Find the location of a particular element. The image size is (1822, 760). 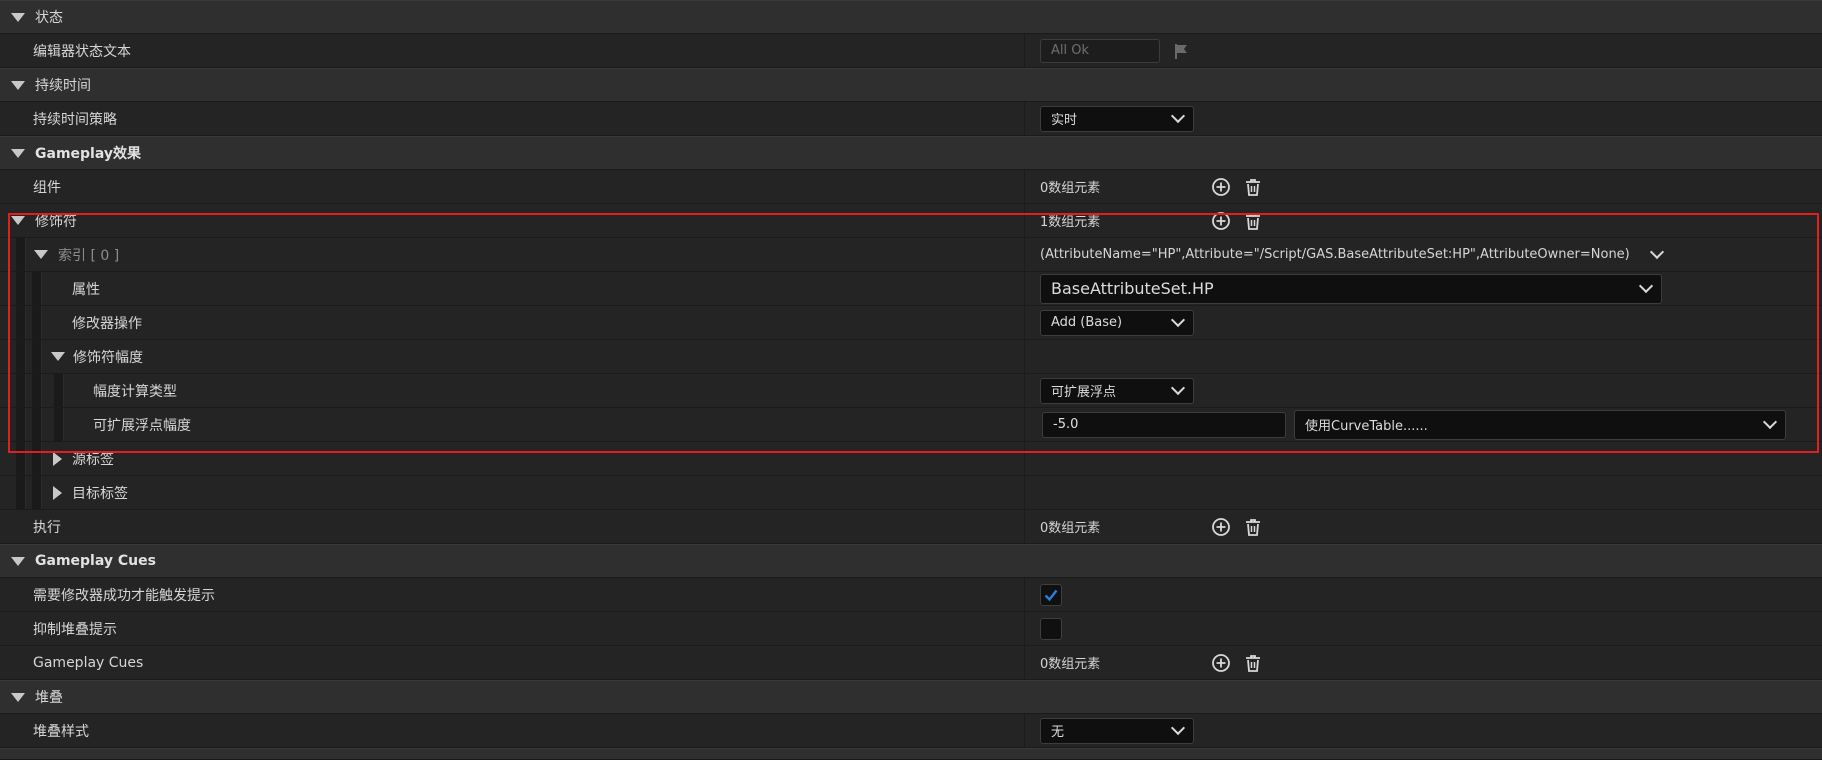

scalable-float-magnitude-label: 可扩展浮点幅度 is located at coordinates (142, 425).